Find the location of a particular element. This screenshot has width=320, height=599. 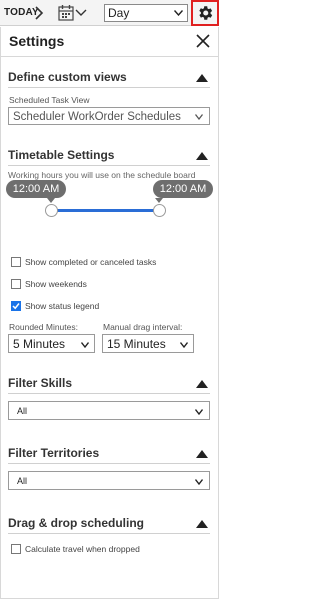

start-time-handle is located at coordinates (51, 210).